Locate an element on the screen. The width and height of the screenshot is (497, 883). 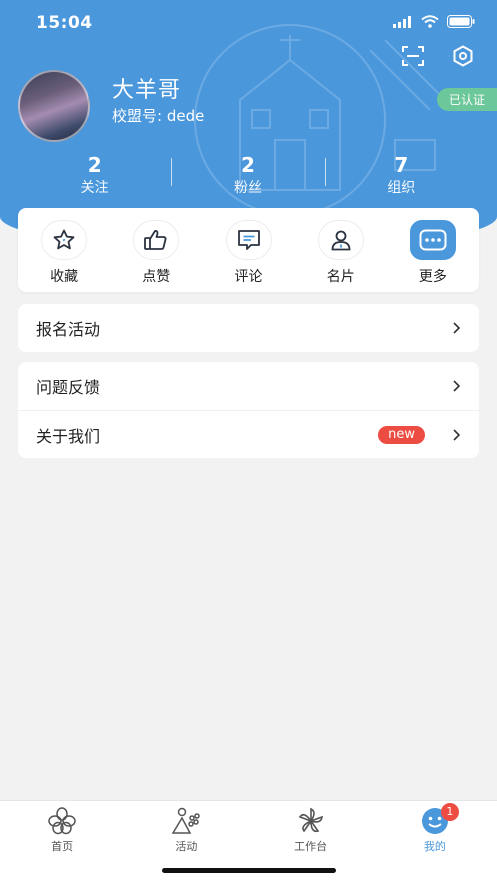
username: 大羊哥 is located at coordinates (147, 90).